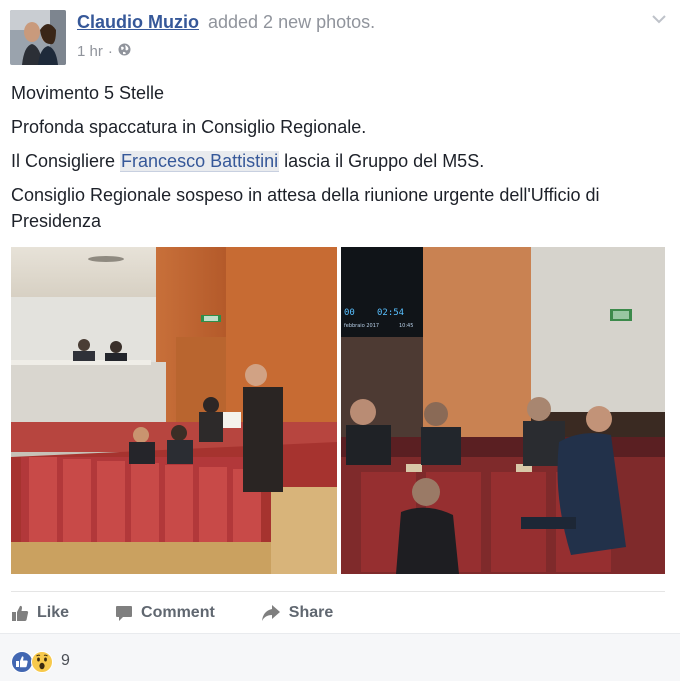 The height and width of the screenshot is (681, 680). Describe the element at coordinates (390, 313) in the screenshot. I see `screen-time-text: 02:54` at that location.